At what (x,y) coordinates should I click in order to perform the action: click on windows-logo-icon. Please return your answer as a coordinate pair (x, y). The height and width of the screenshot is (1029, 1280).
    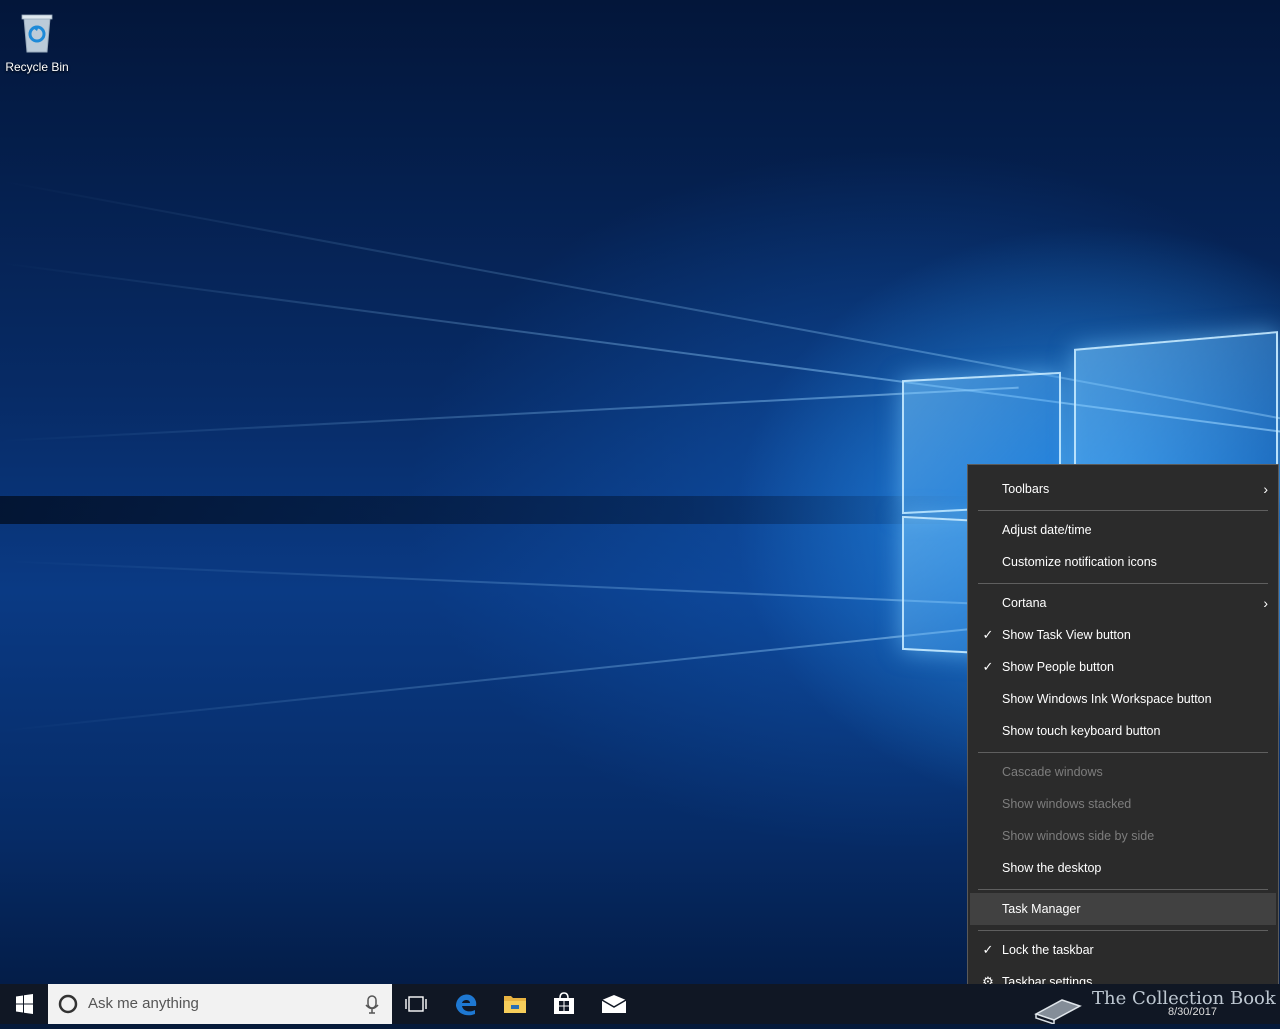
    Looking at the image, I should click on (24, 1004).